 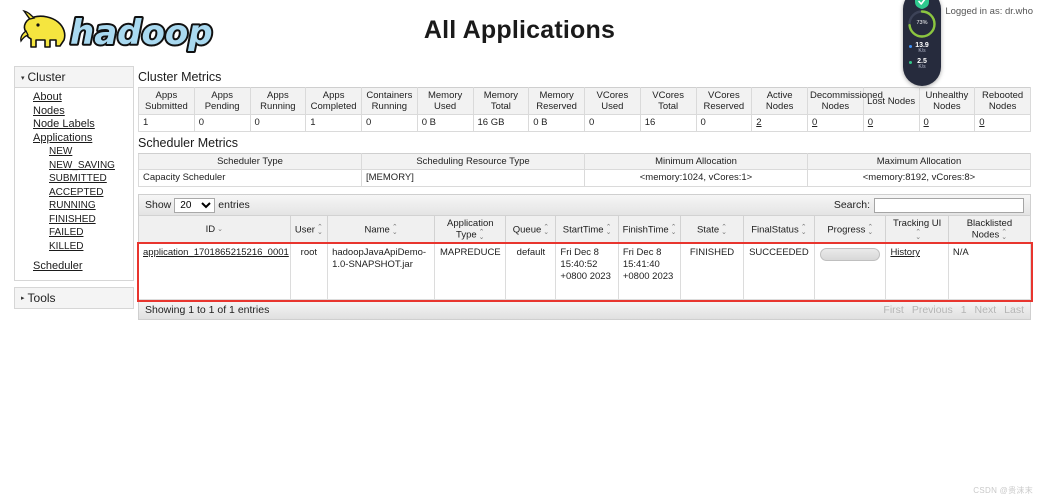 What do you see at coordinates (964, 310) in the screenshot?
I see `pagination-page-1: 1` at bounding box center [964, 310].